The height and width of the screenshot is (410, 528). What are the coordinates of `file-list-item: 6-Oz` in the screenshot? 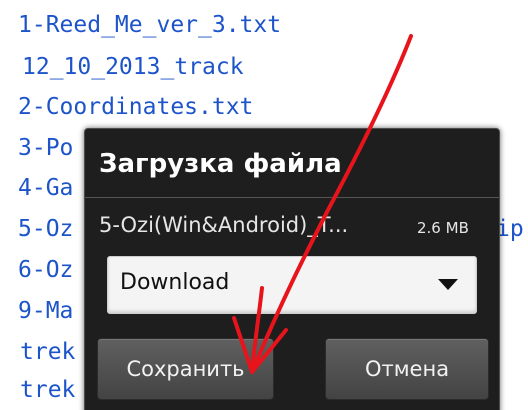 It's located at (45, 270).